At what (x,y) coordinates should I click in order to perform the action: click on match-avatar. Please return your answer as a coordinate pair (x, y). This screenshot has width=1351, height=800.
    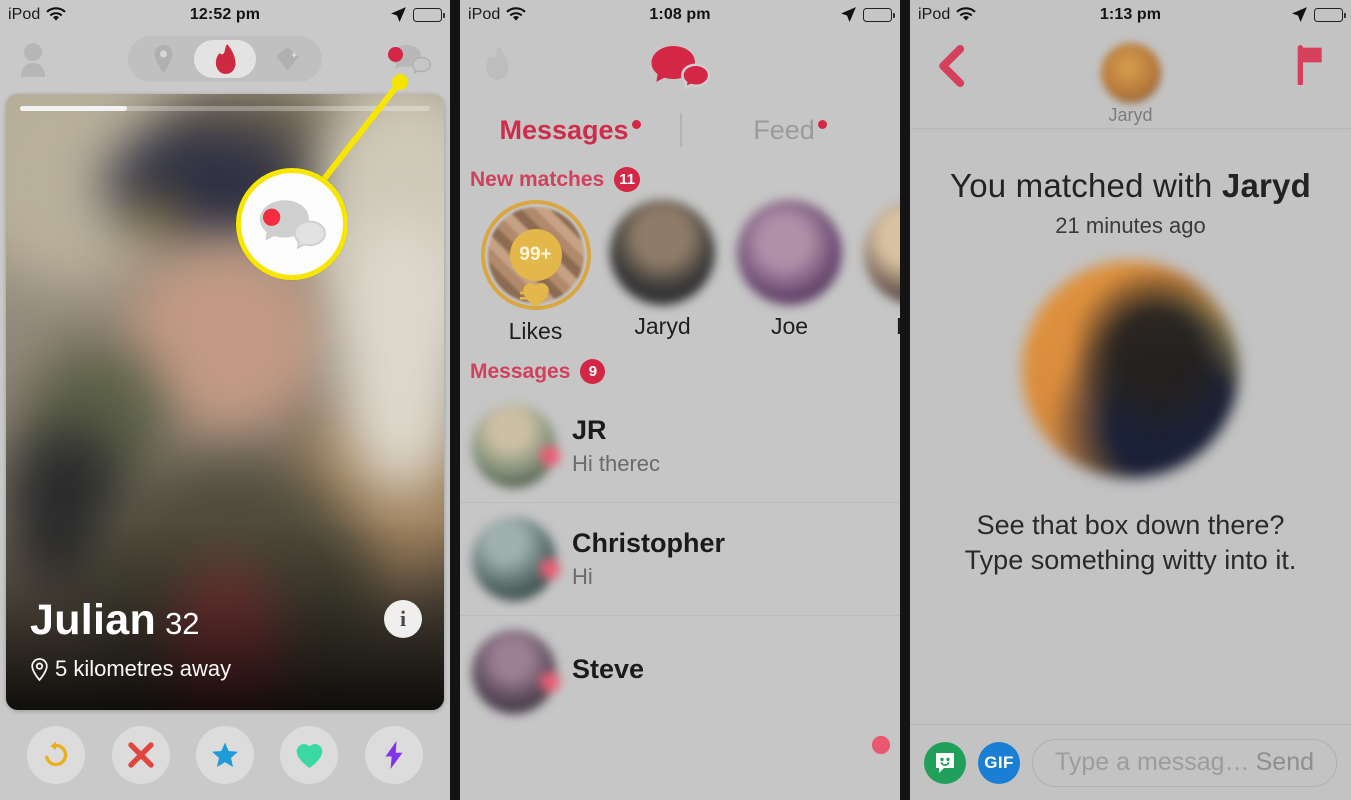
    Looking at the image, I should click on (882, 252).